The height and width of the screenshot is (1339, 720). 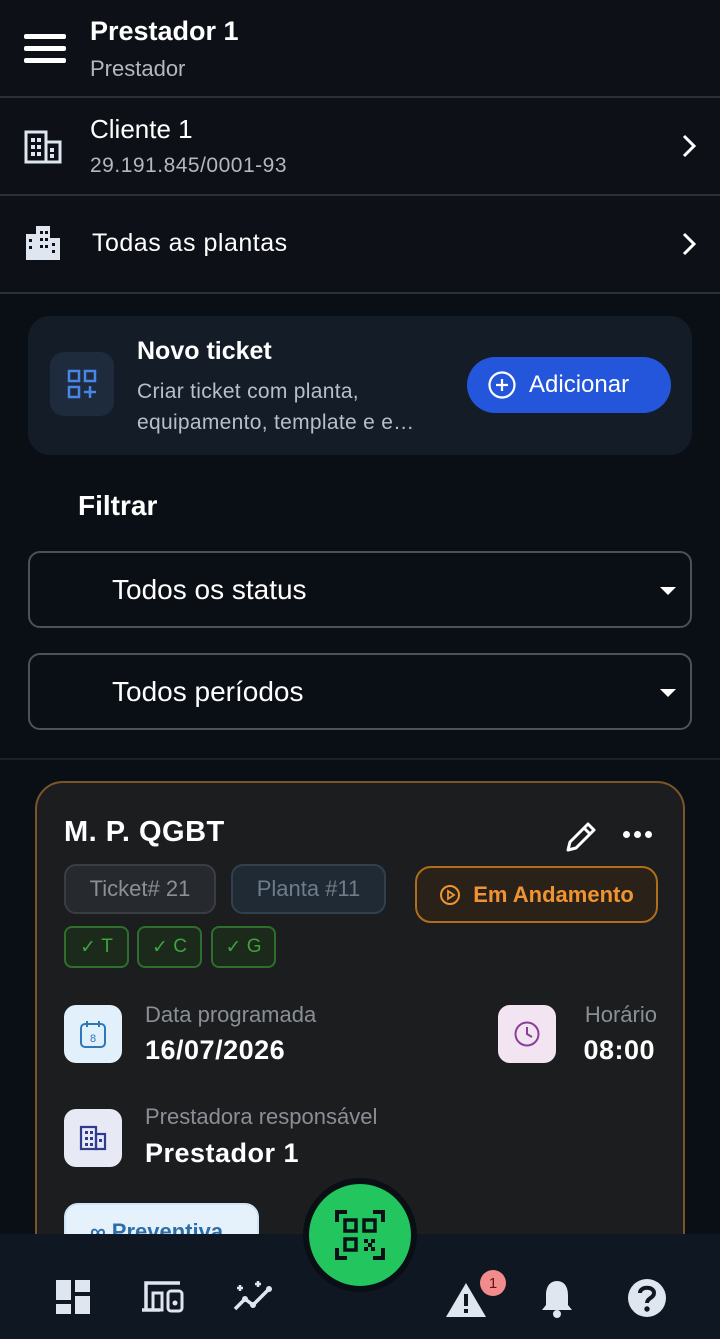 I want to click on devices-icon, so click(x=163, y=1299).